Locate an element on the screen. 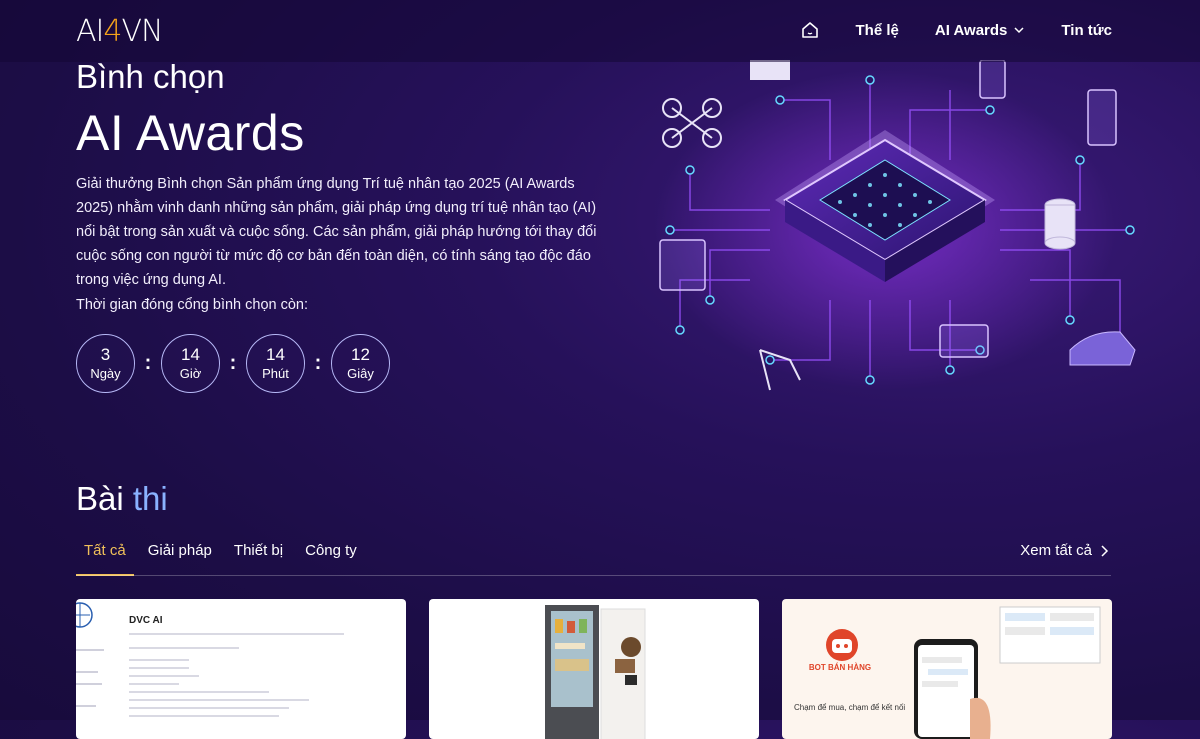 The width and height of the screenshot is (1200, 739). logo-text-four: 4 is located at coordinates (112, 31).